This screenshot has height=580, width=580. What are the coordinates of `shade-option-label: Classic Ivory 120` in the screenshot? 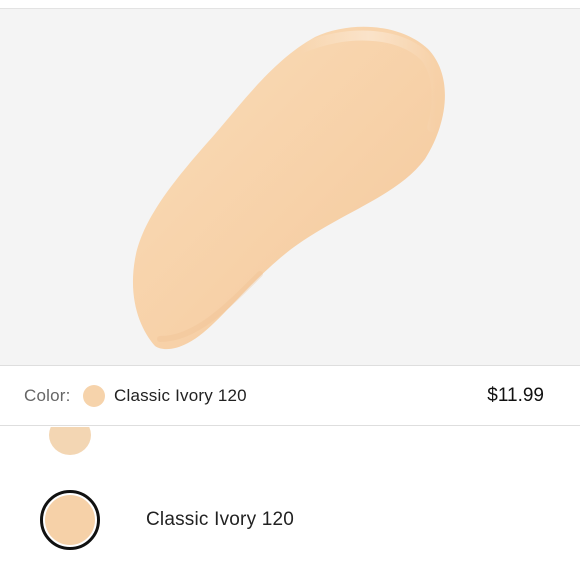 It's located at (220, 519).